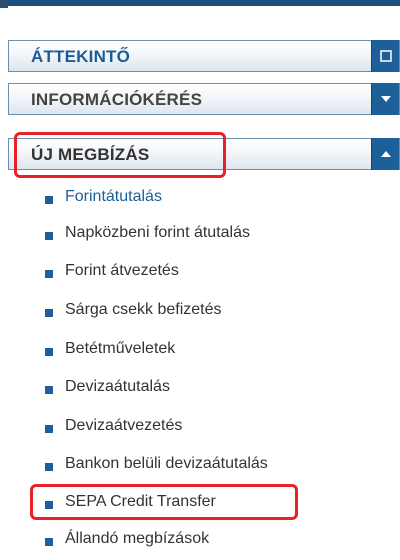 This screenshot has width=400, height=560. Describe the element at coordinates (204, 3) in the screenshot. I see `top-edge-bar` at that location.